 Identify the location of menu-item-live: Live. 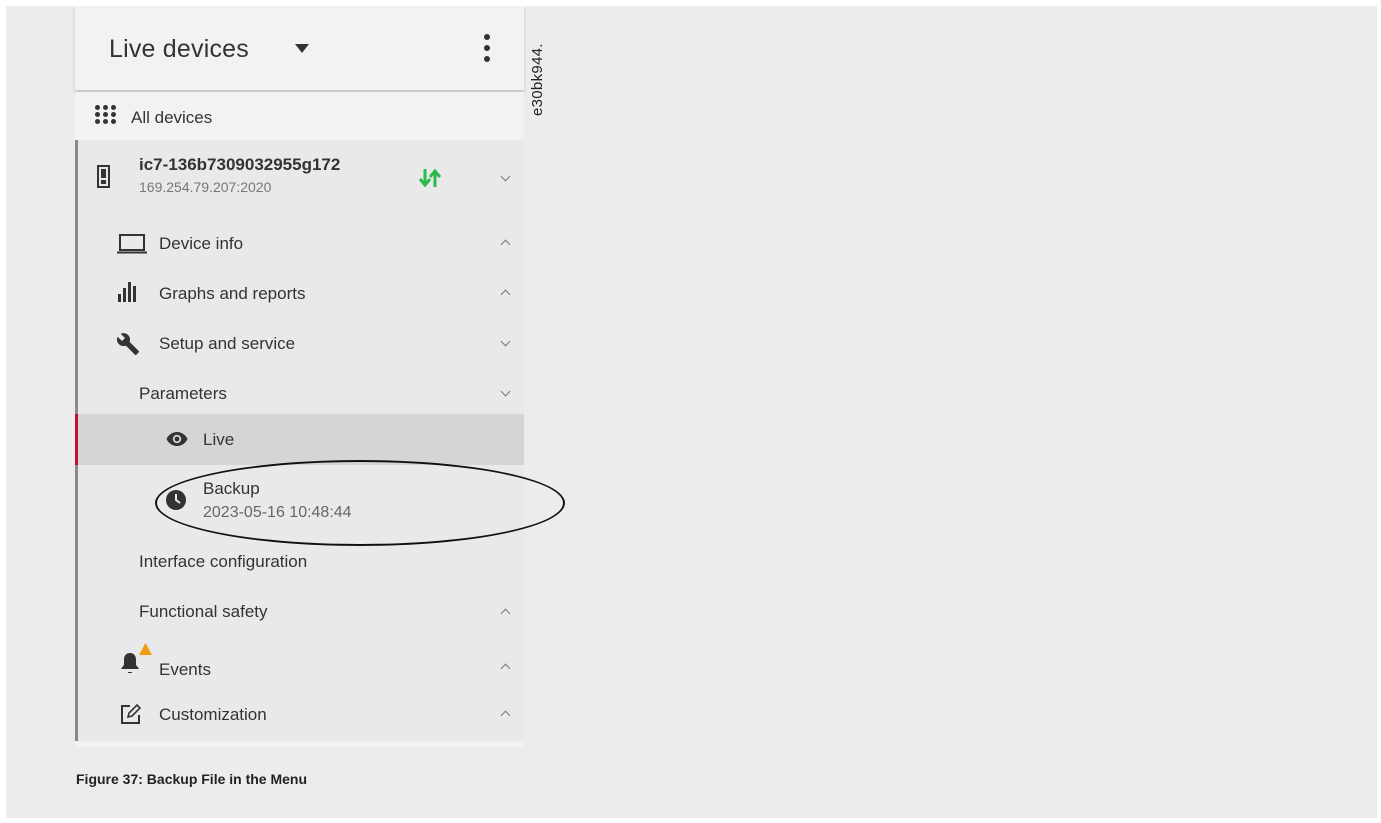
(299, 439).